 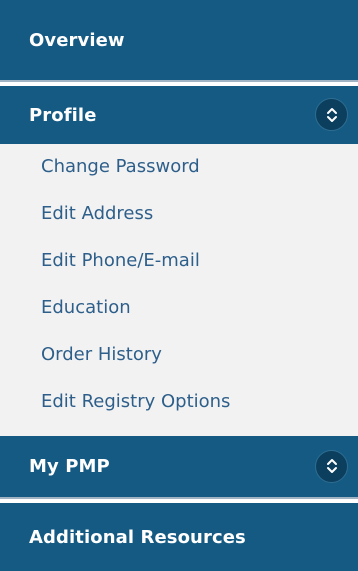 What do you see at coordinates (77, 40) in the screenshot?
I see `nav-header-label: Overview` at bounding box center [77, 40].